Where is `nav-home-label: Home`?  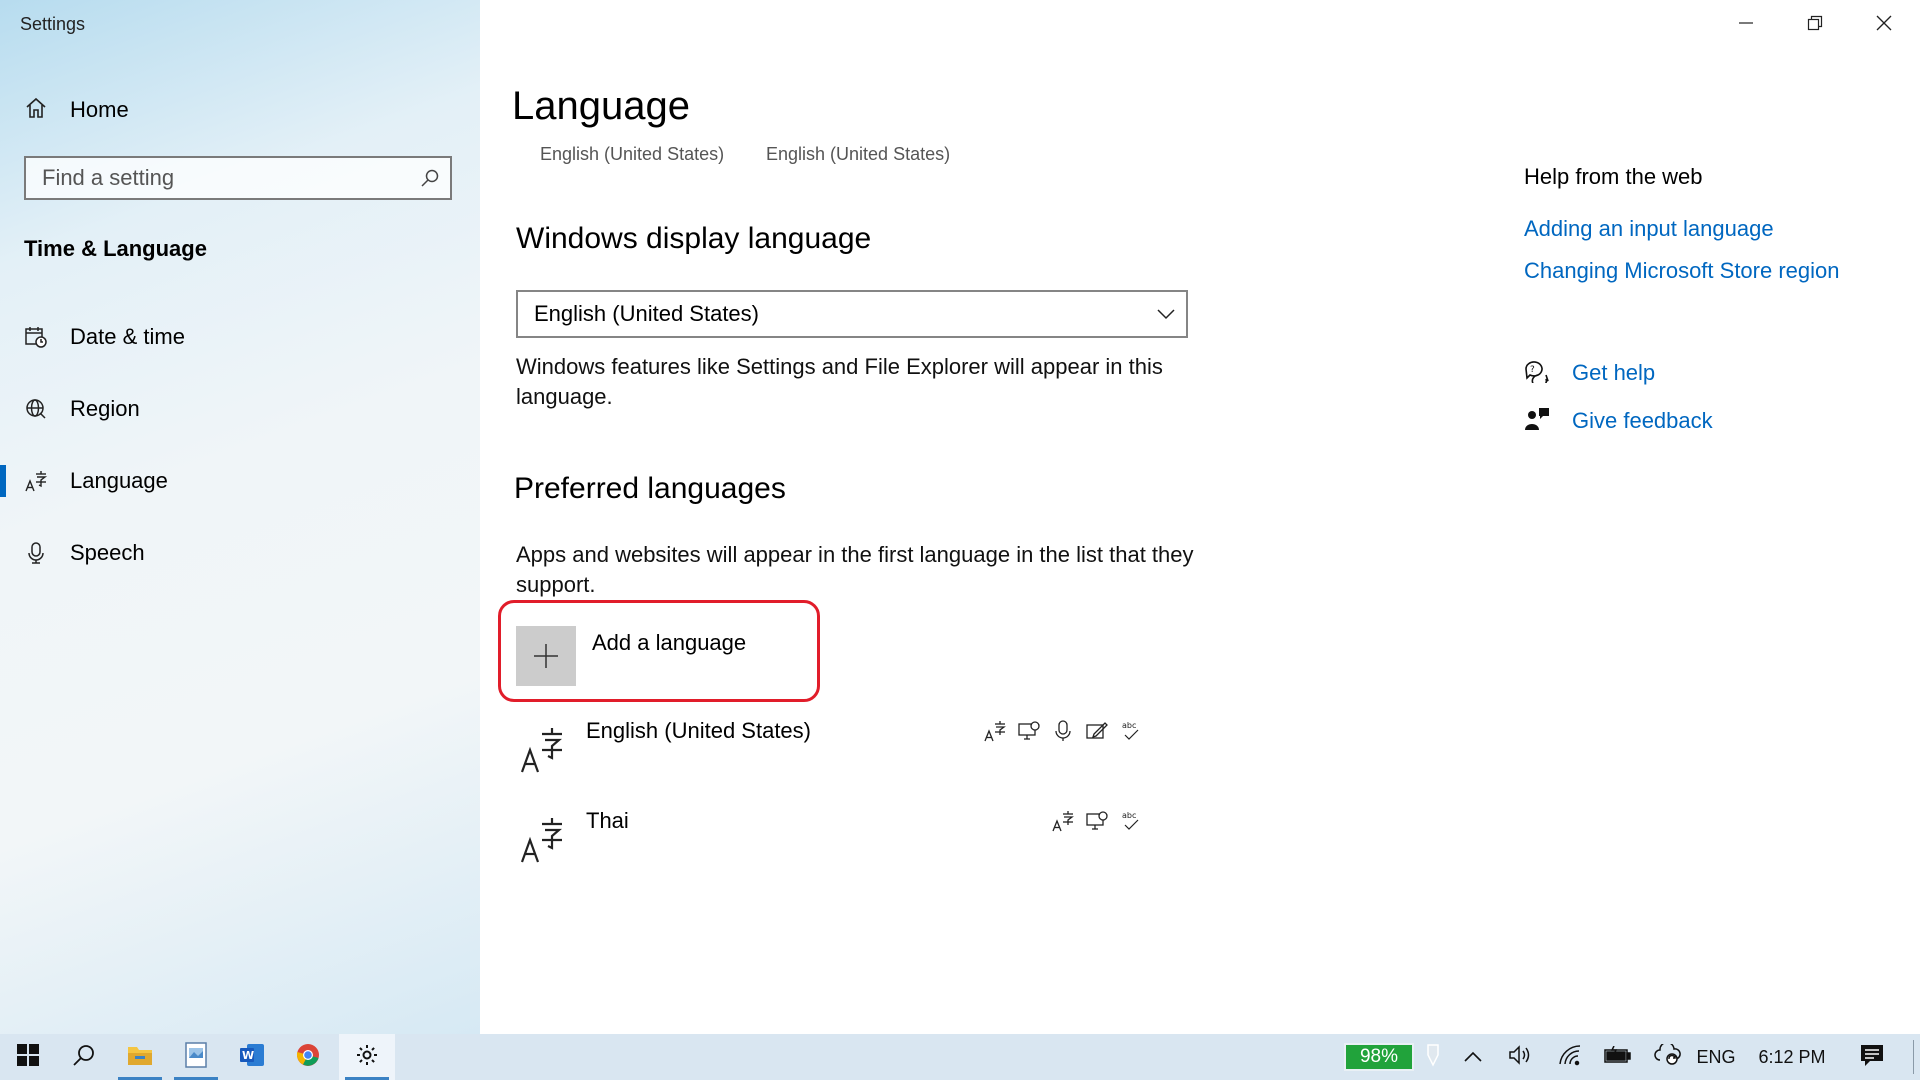
nav-home-label: Home is located at coordinates (99, 109).